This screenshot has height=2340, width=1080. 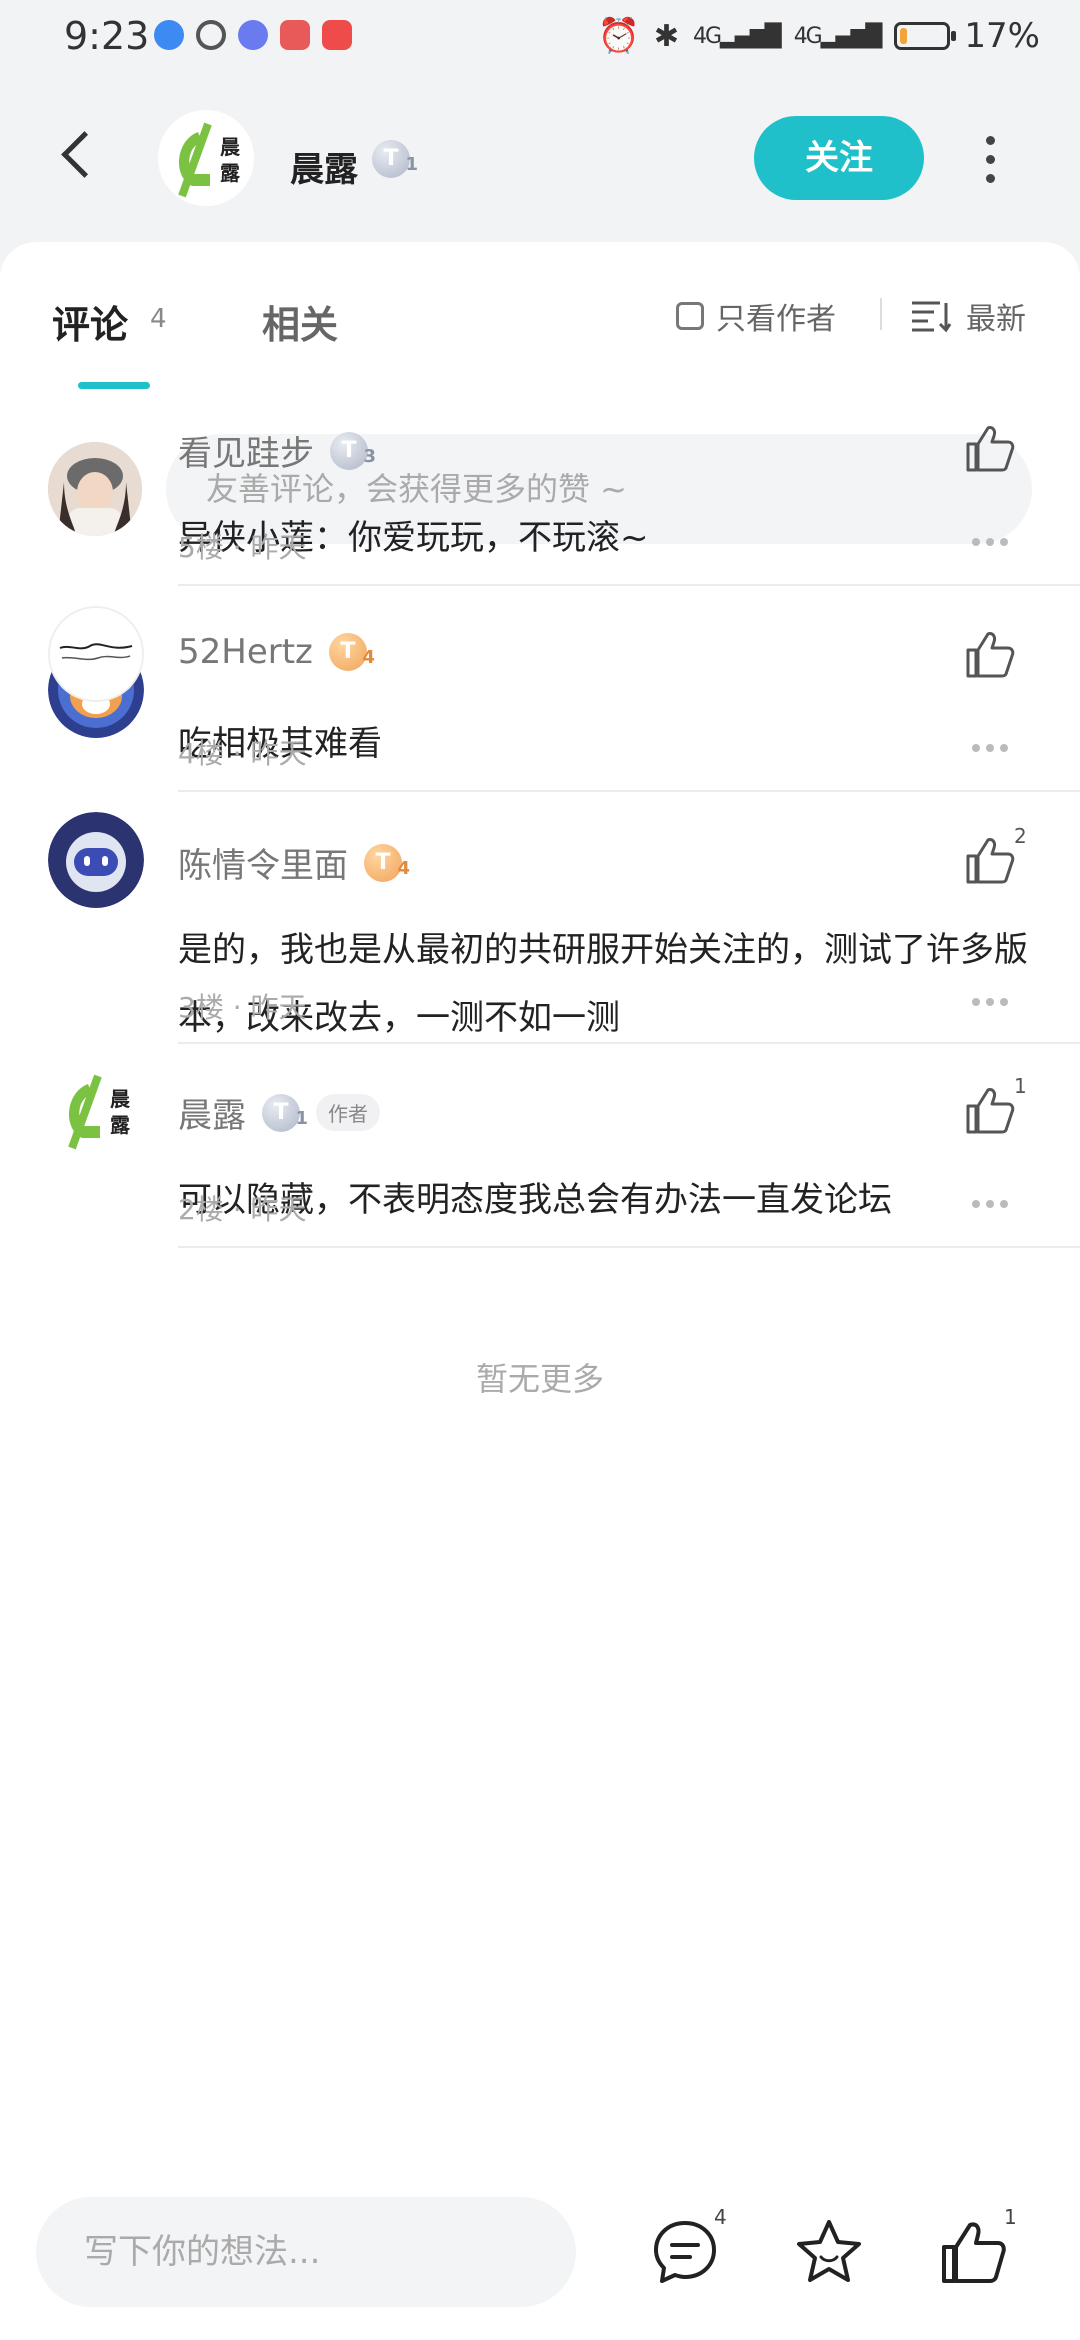 What do you see at coordinates (925, 36) in the screenshot?
I see `battery-icon` at bounding box center [925, 36].